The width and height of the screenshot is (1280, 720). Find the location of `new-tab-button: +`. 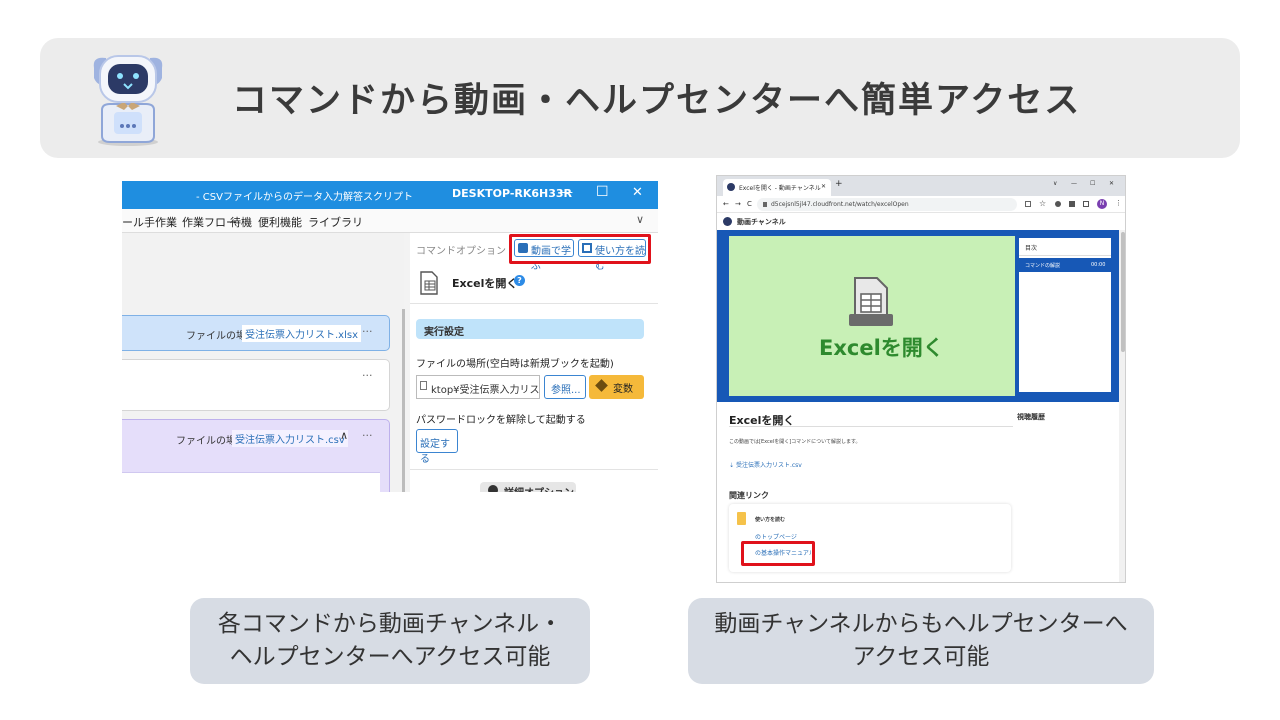

new-tab-button: + is located at coordinates (839, 184).